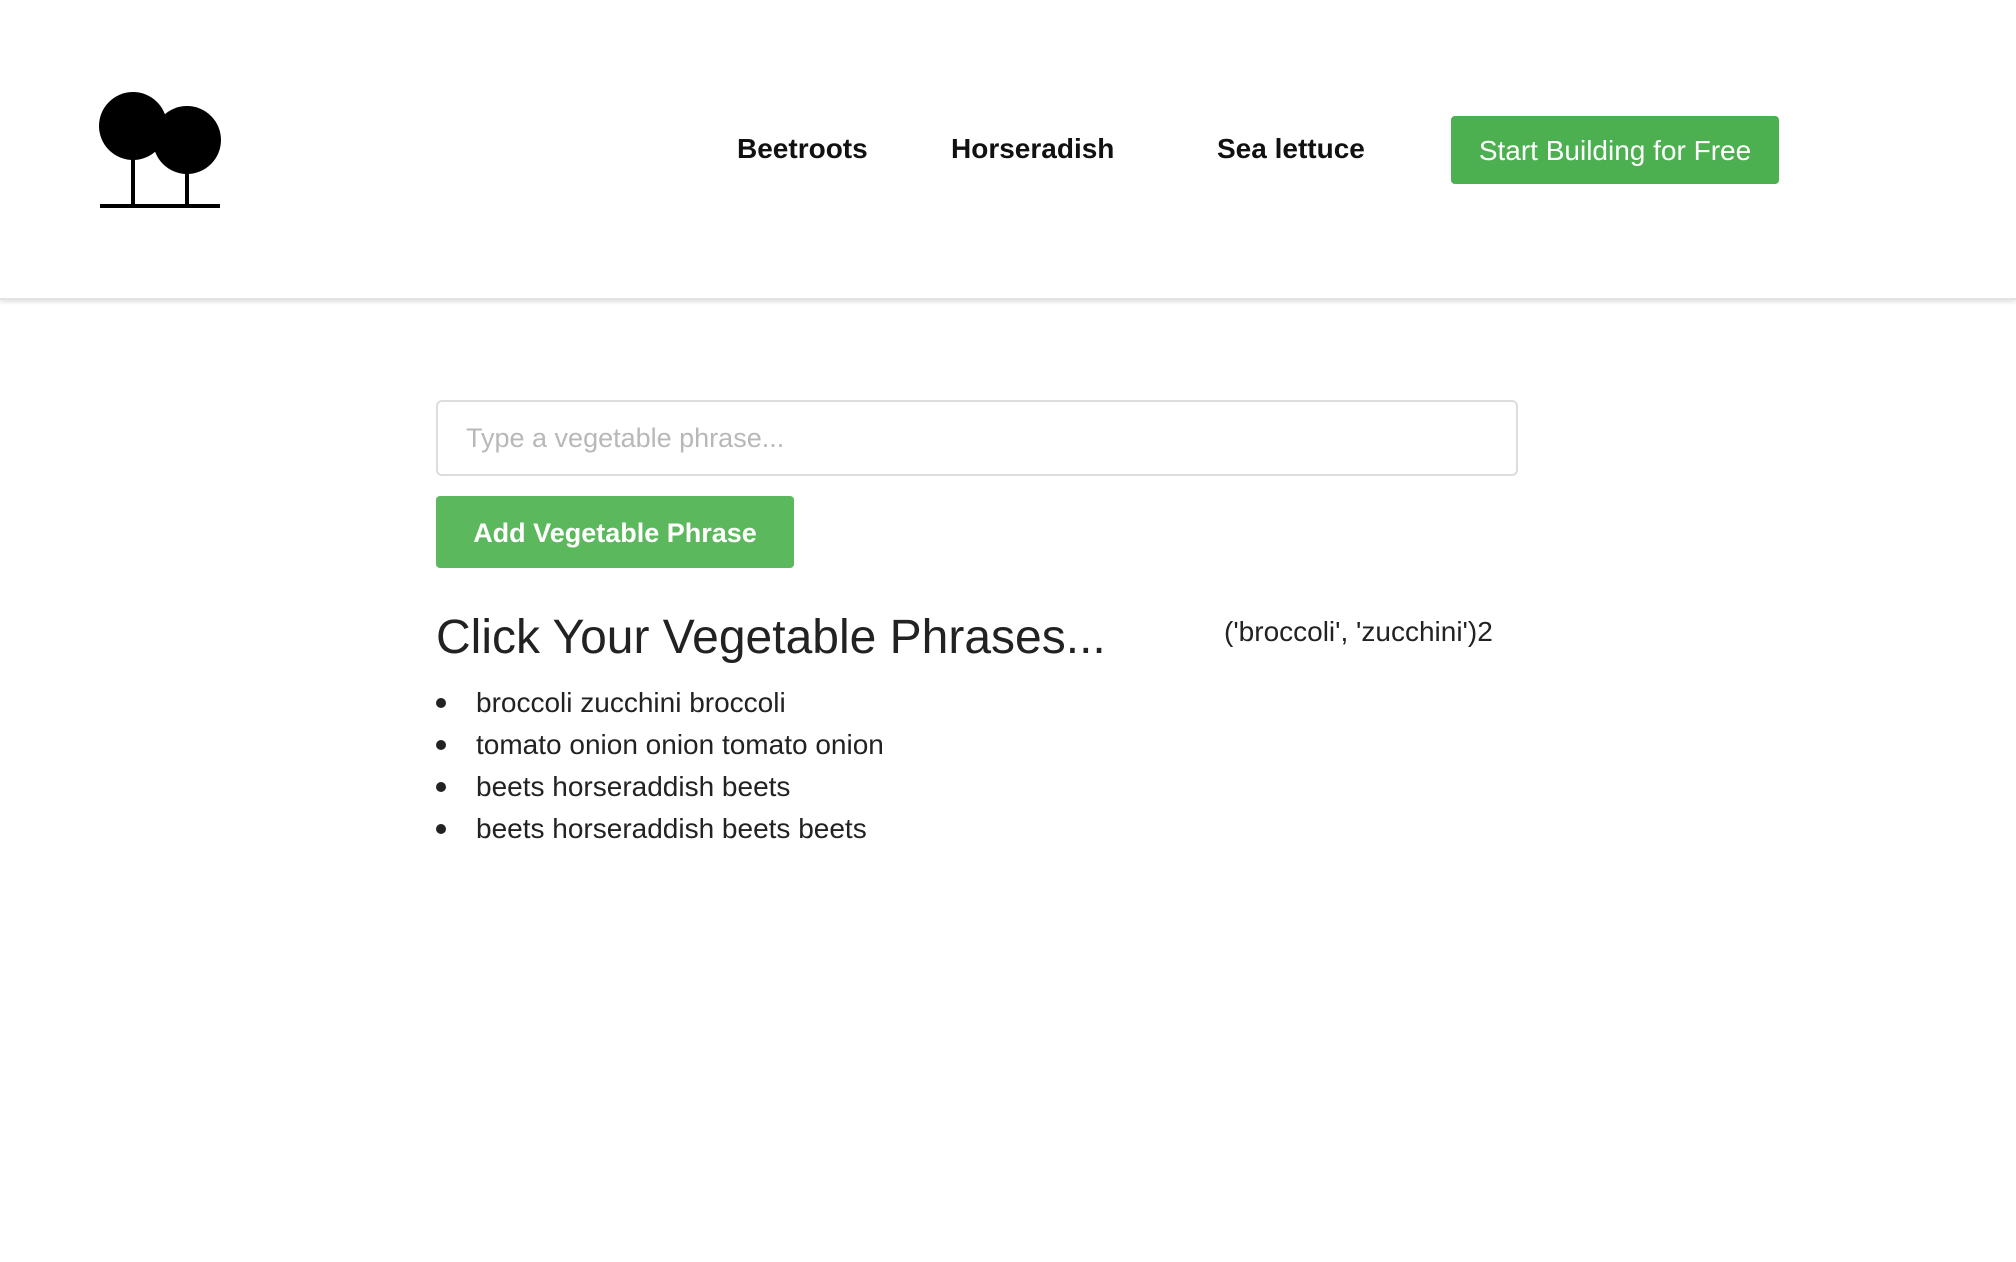 The image size is (2016, 1262). I want to click on two-trees-icon, so click(160, 150).